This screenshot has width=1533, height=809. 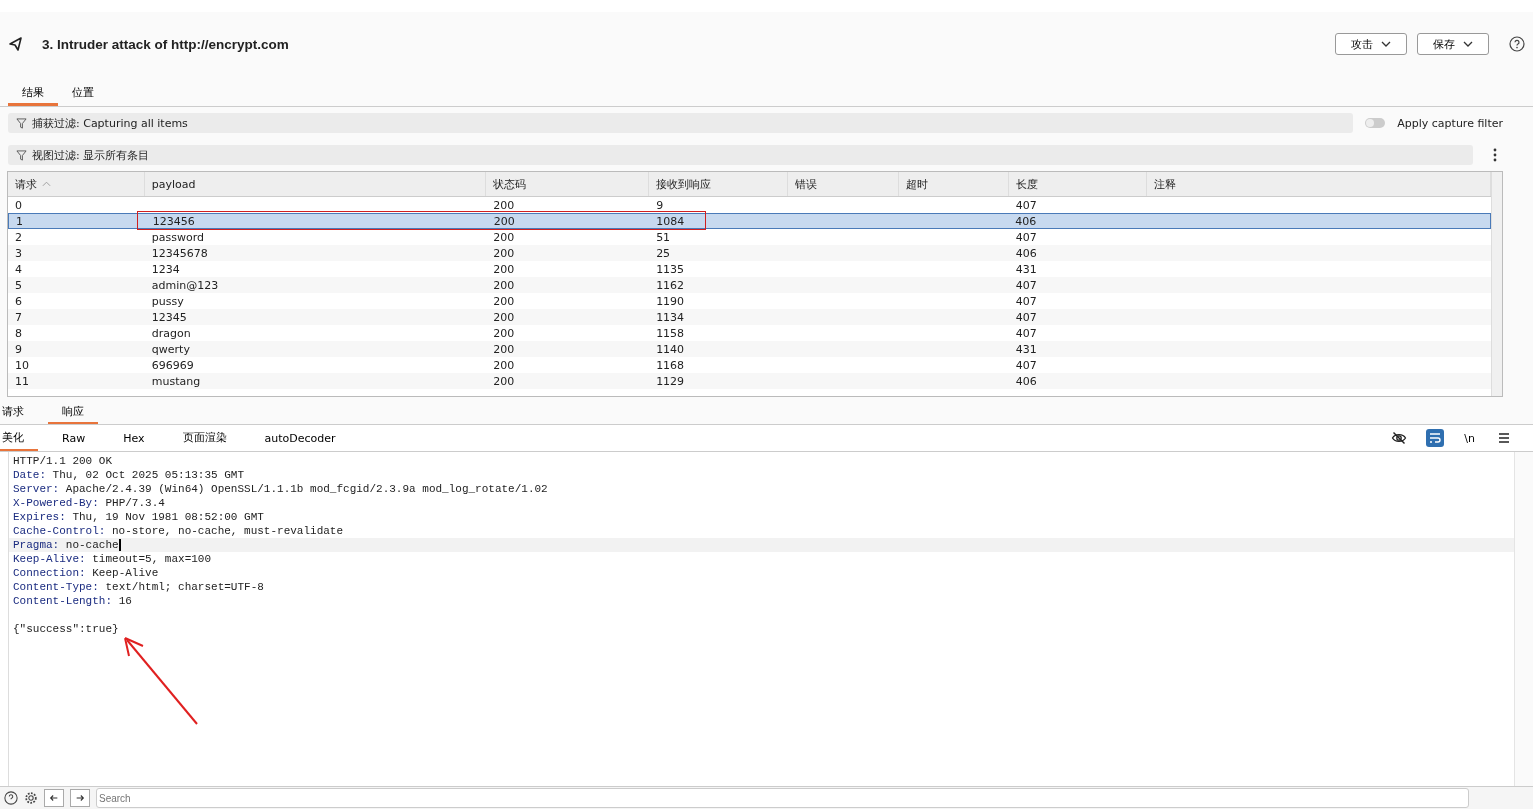 What do you see at coordinates (1375, 123) in the screenshot?
I see `toggle-switch` at bounding box center [1375, 123].